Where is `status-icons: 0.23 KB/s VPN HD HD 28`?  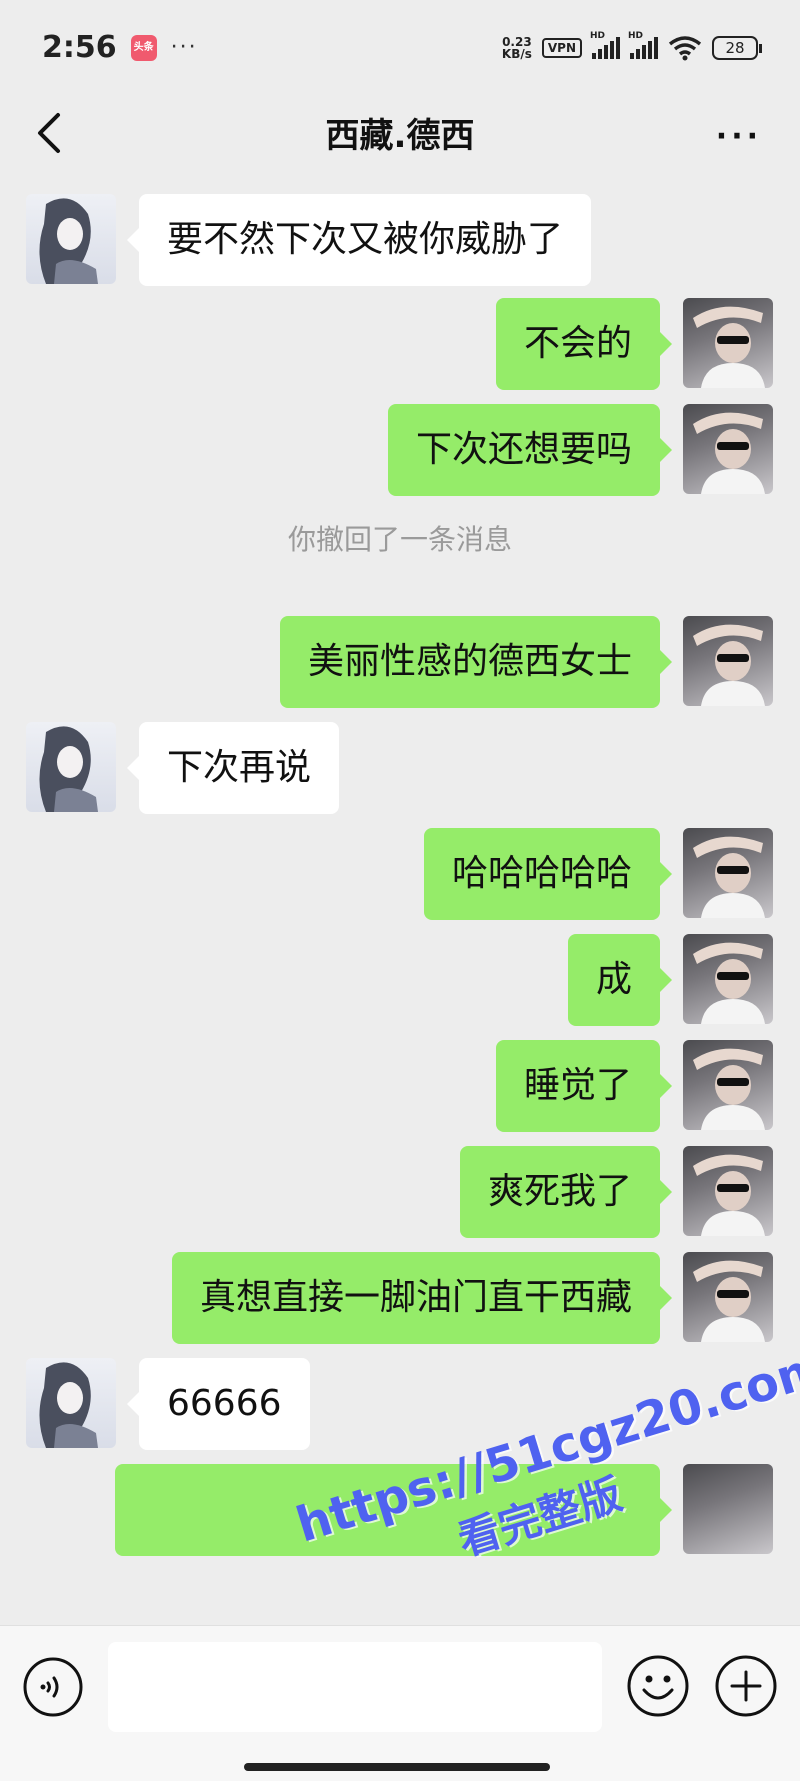 status-icons: 0.23 KB/s VPN HD HD 28 is located at coordinates (632, 46).